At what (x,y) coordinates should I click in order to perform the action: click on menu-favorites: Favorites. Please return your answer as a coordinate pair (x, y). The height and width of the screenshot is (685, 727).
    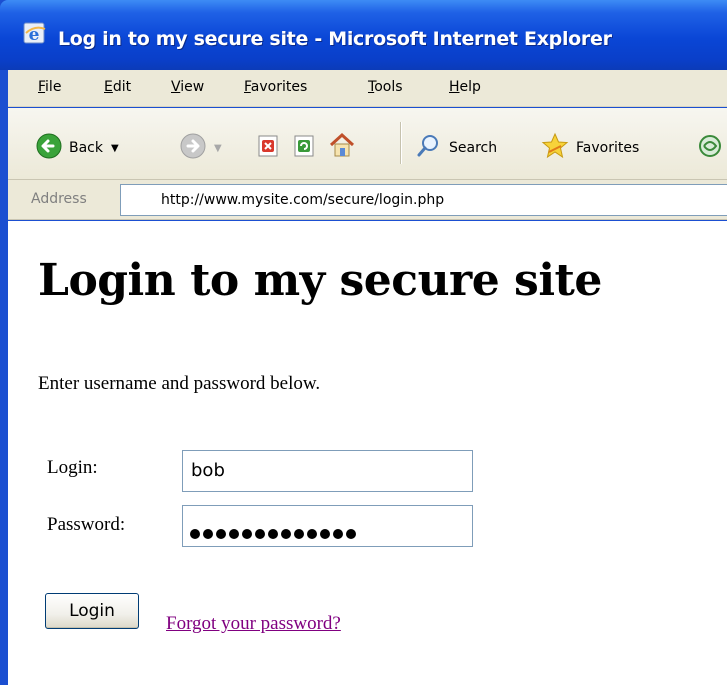
    Looking at the image, I should click on (275, 87).